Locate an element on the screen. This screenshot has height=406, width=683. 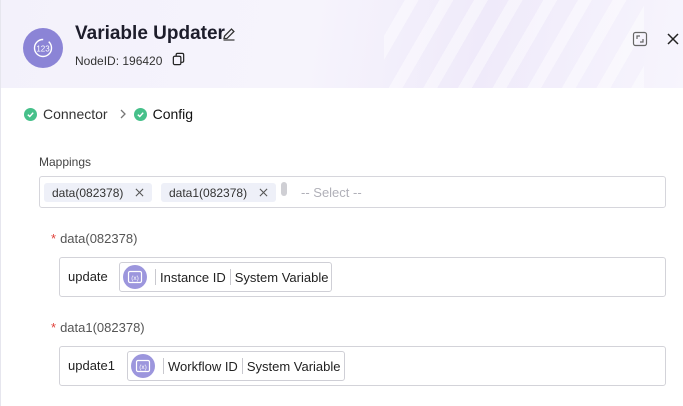
copy-icon is located at coordinates (178, 59).